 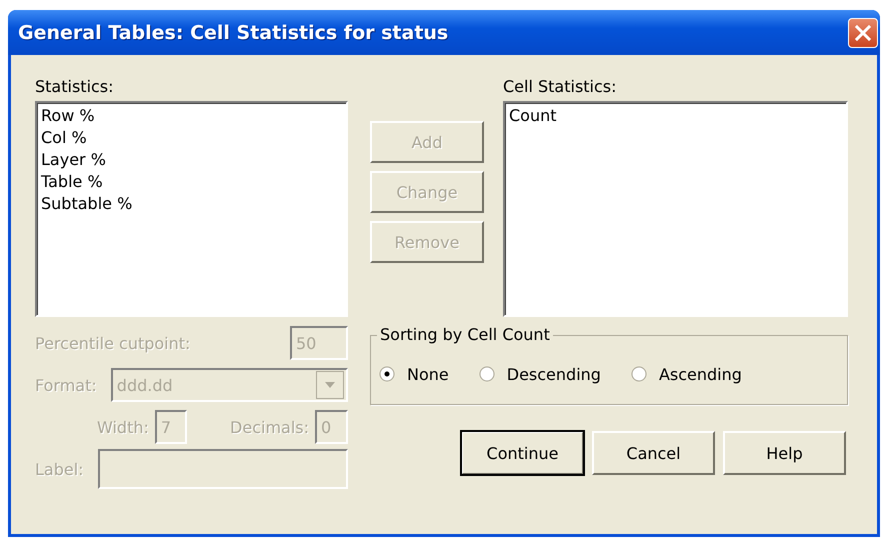 I want to click on field-label: Label:, so click(x=59, y=469).